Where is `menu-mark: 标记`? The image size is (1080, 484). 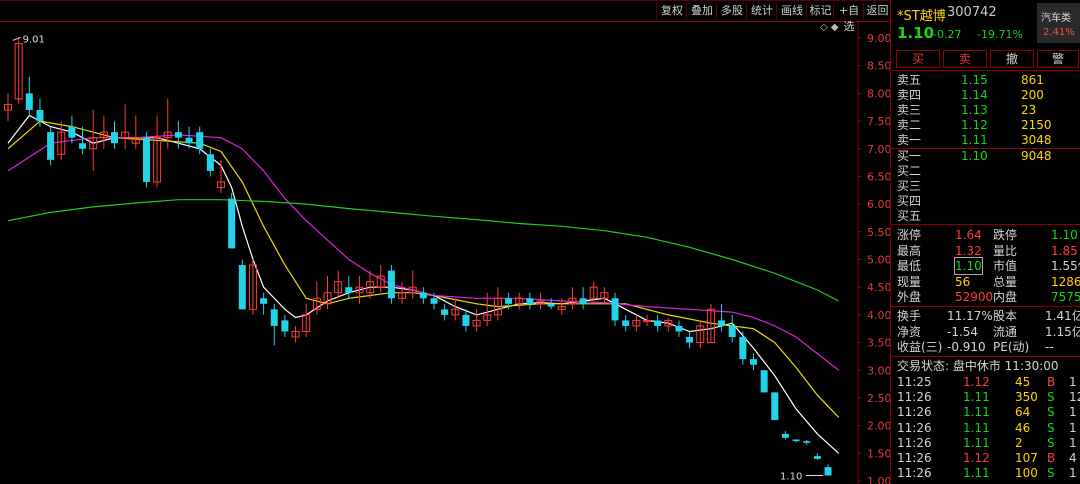
menu-mark: 标记 is located at coordinates (820, 11).